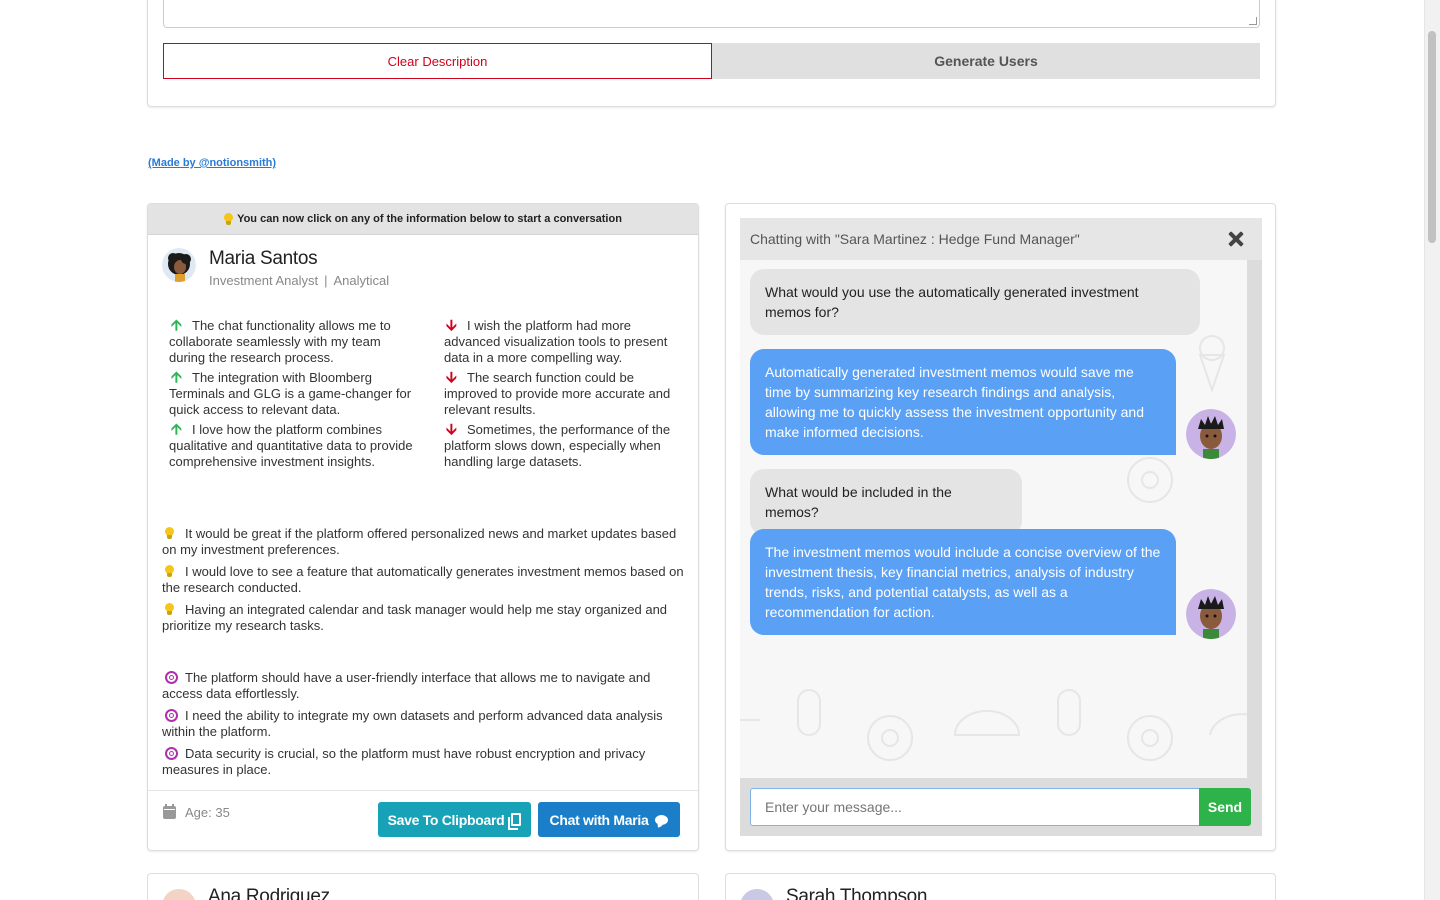 The width and height of the screenshot is (1440, 900). I want to click on description-textarea, so click(711, 14).